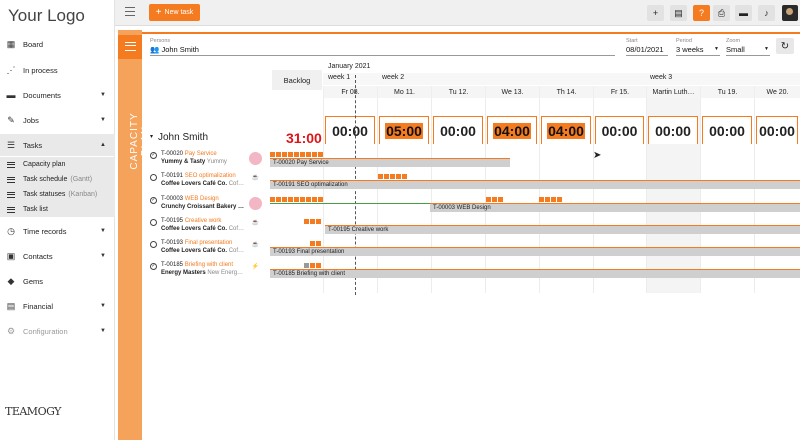 This screenshot has height=440, width=800. Describe the element at coordinates (766, 13) in the screenshot. I see `notifications-button: ♪` at that location.